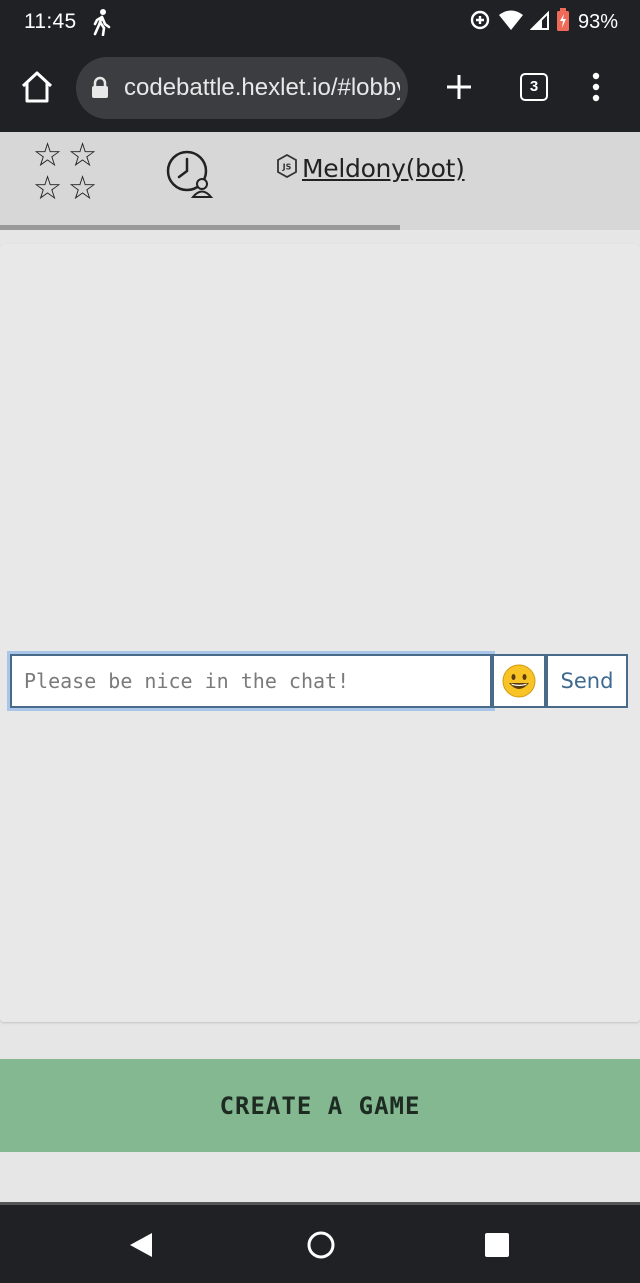  Describe the element at coordinates (383, 168) in the screenshot. I see `player-name-link: Meldony(bot)` at that location.